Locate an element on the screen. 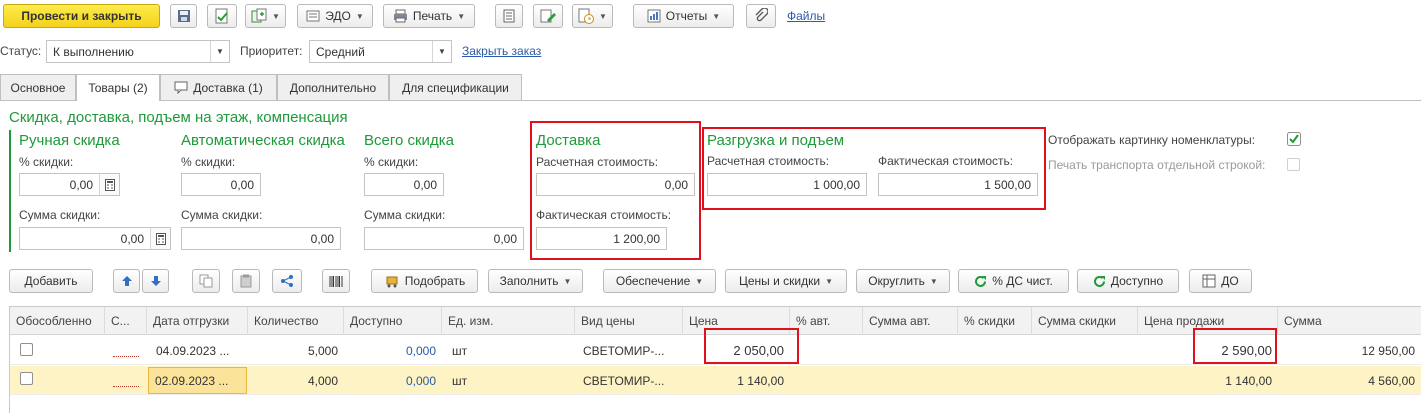 Image resolution: width=1421 pixels, height=413 pixels. comment-icon is located at coordinates (181, 87).